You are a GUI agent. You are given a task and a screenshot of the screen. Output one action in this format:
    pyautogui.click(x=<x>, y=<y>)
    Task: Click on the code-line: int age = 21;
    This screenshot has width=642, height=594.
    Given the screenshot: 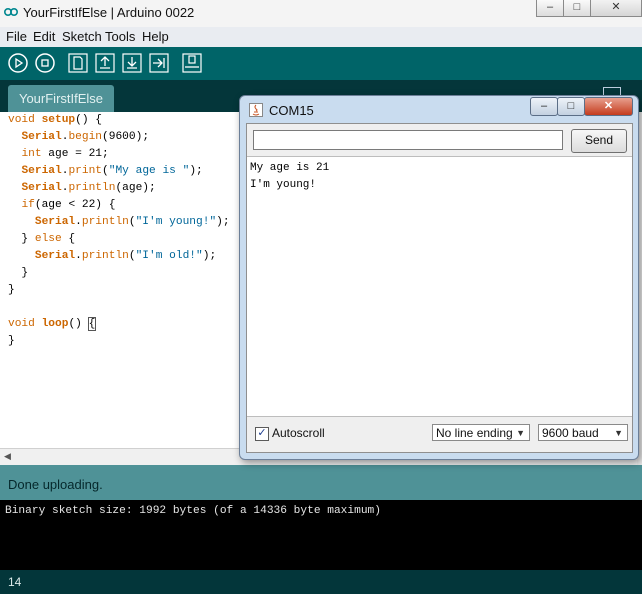 What is the action you would take?
    pyautogui.click(x=65, y=154)
    